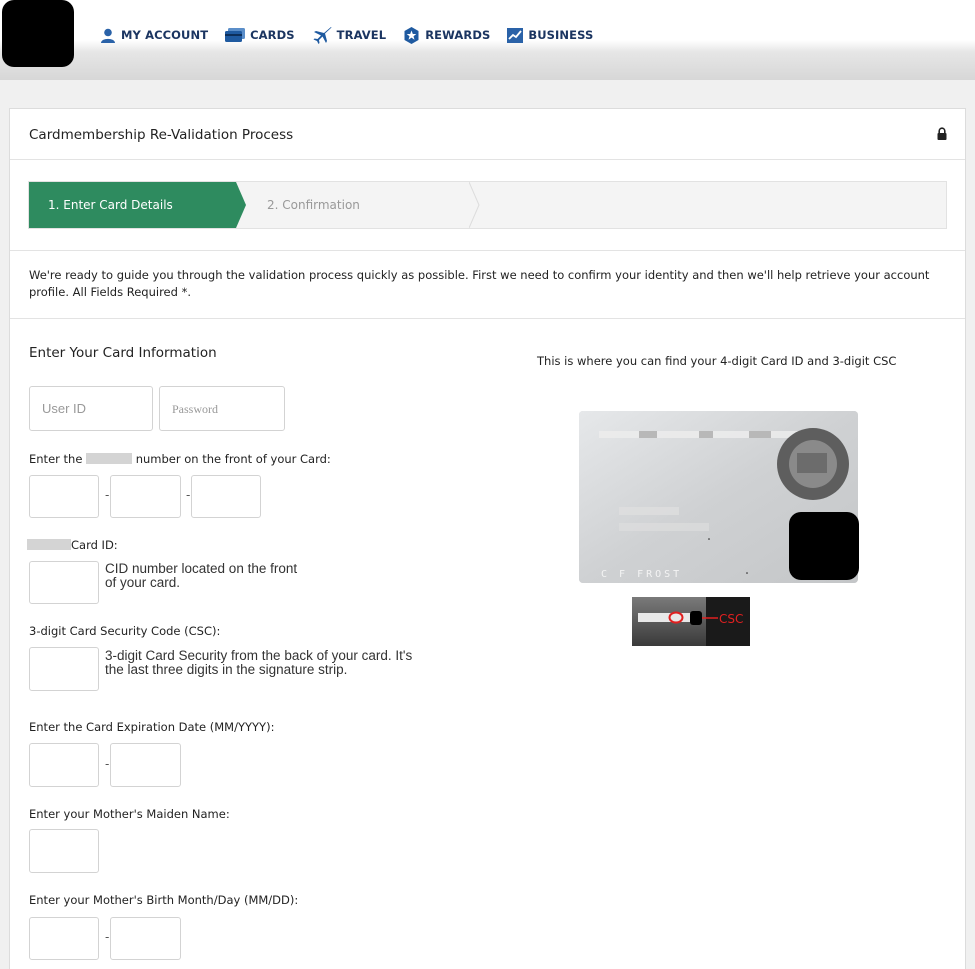 The width and height of the screenshot is (975, 969). I want to click on lock-icon, so click(942, 133).